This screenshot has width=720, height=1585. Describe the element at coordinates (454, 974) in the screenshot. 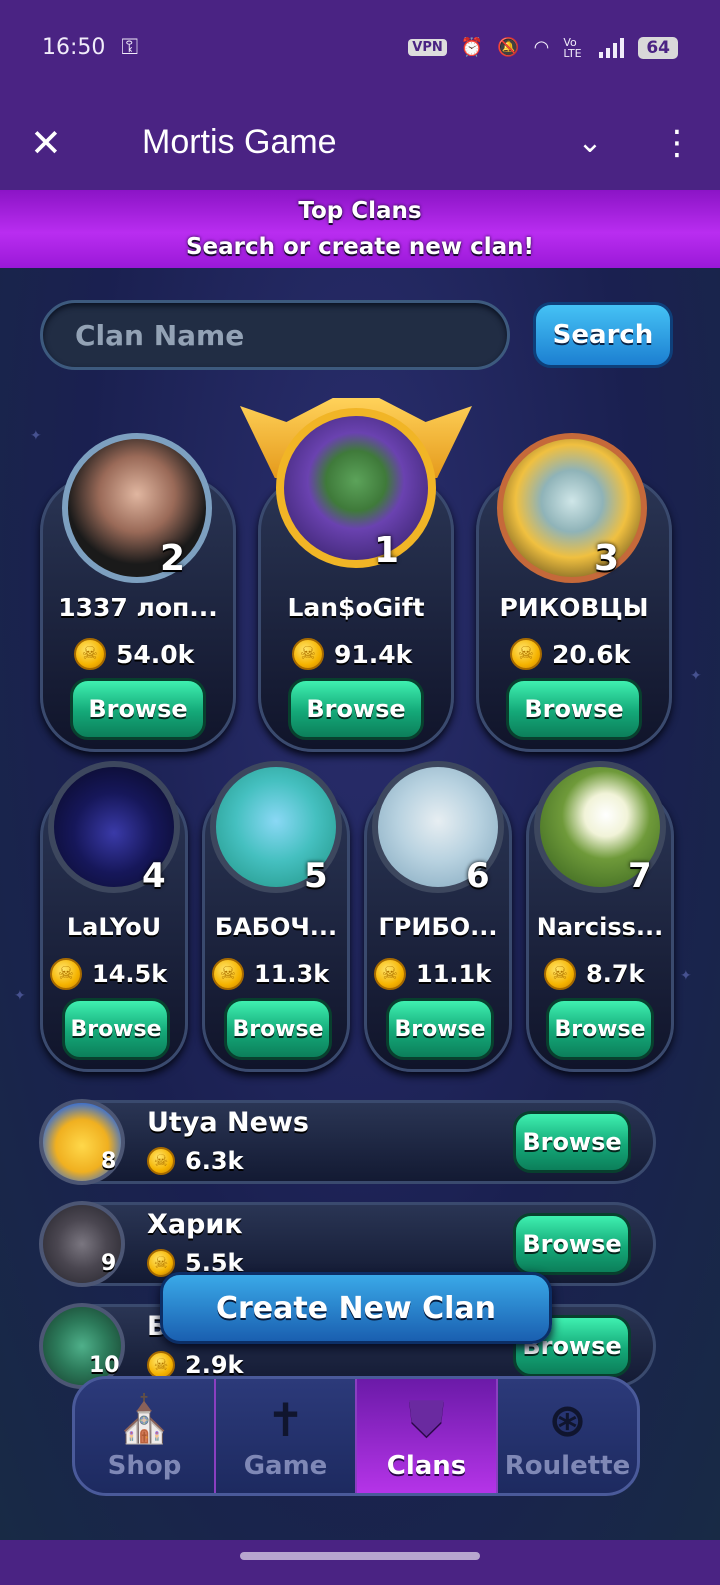

I see `coins-value: 11.1k` at that location.